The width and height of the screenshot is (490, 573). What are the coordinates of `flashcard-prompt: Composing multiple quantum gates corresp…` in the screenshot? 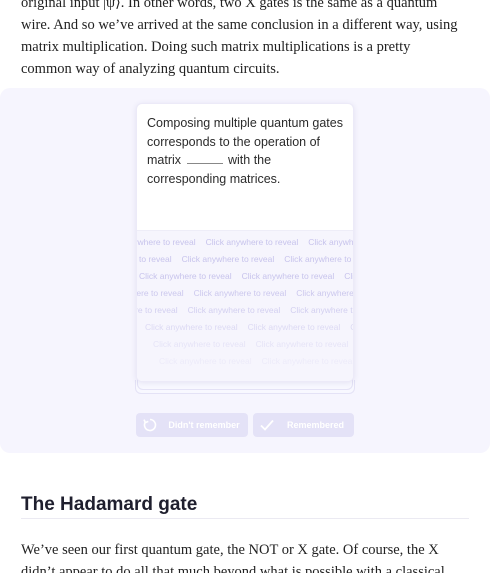 It's located at (247, 151).